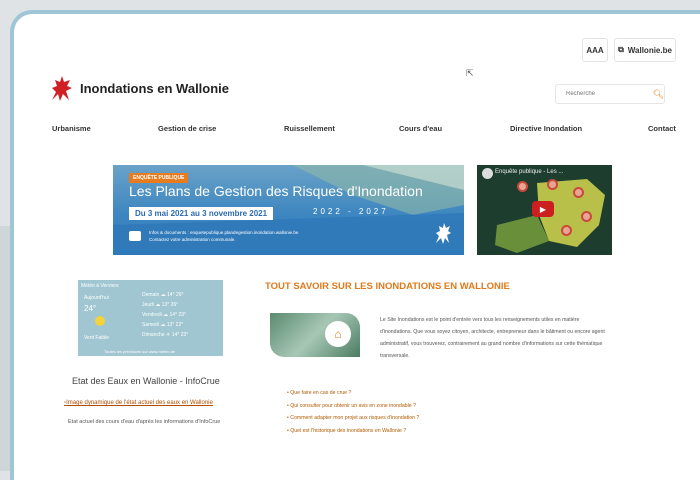 The width and height of the screenshot is (700, 480). What do you see at coordinates (351, 211) in the screenshot?
I see `banner-years: 2022 - 2027` at bounding box center [351, 211].